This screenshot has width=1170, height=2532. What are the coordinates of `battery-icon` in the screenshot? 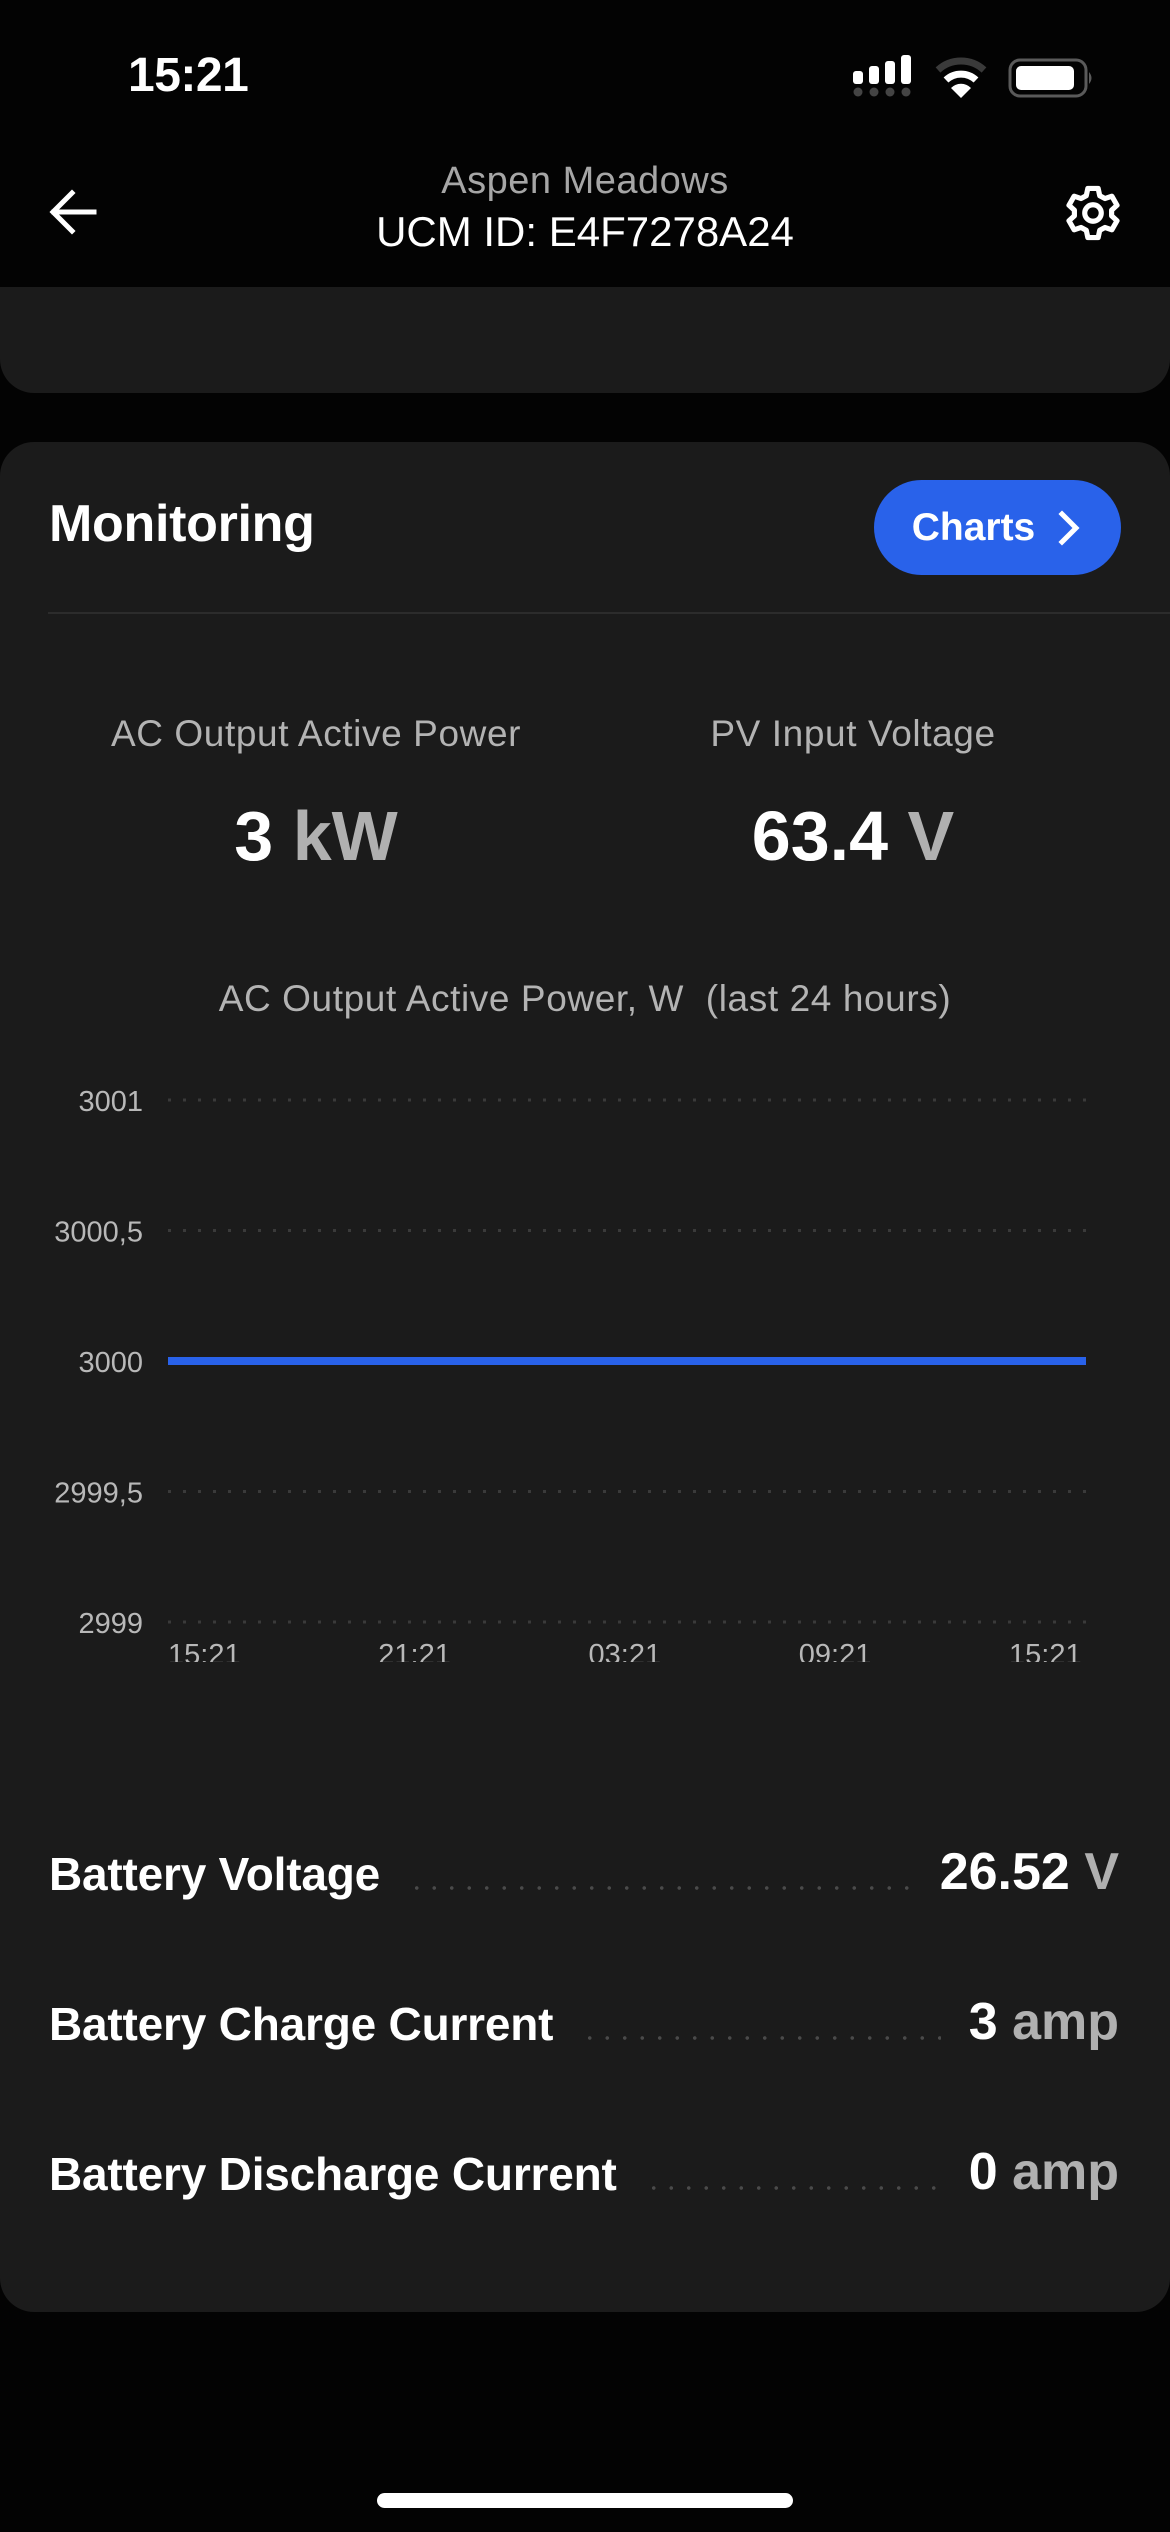 It's located at (1050, 78).